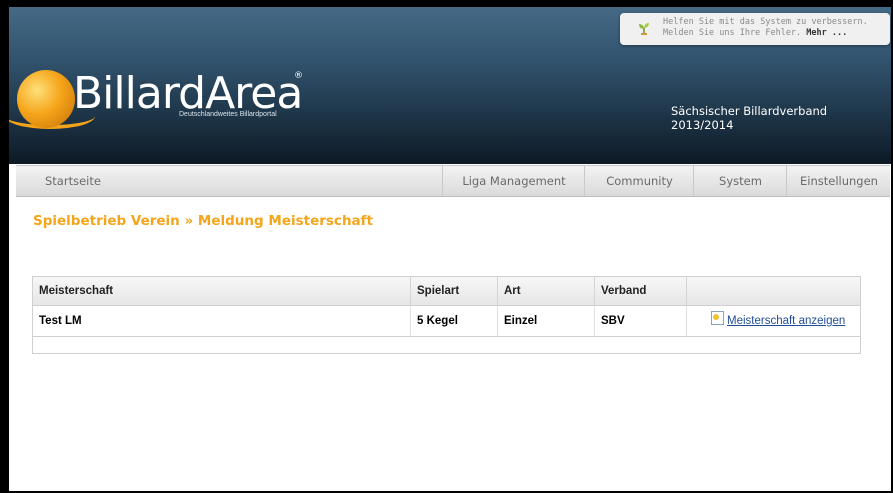  I want to click on nav-community: Community, so click(639, 181).